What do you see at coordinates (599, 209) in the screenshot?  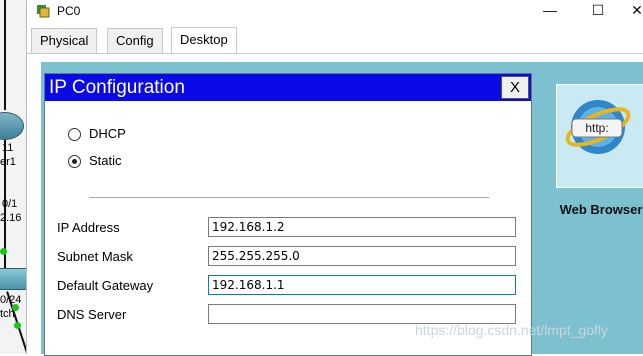 I see `web-browser-label: Web Browser` at bounding box center [599, 209].